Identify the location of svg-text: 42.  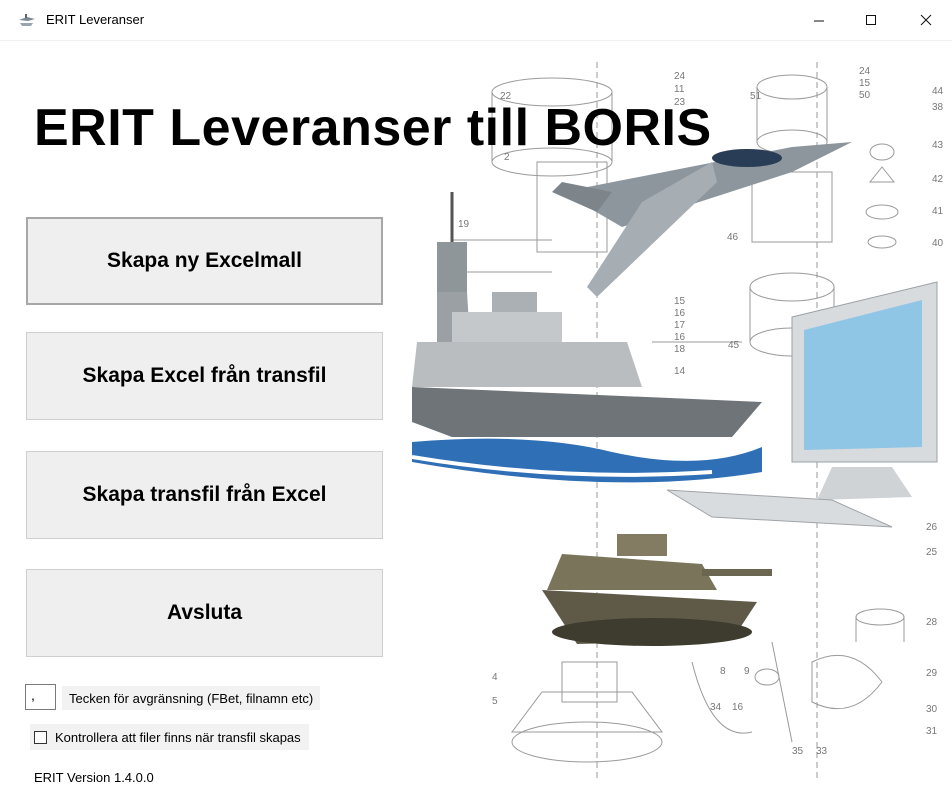
(938, 179).